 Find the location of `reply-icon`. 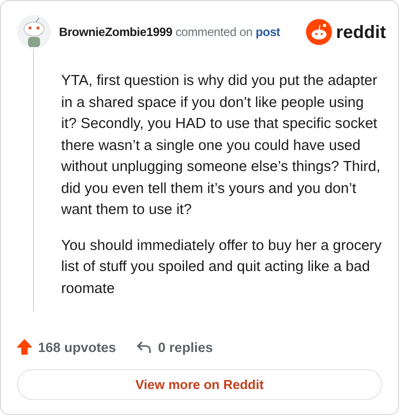

reply-icon is located at coordinates (144, 347).